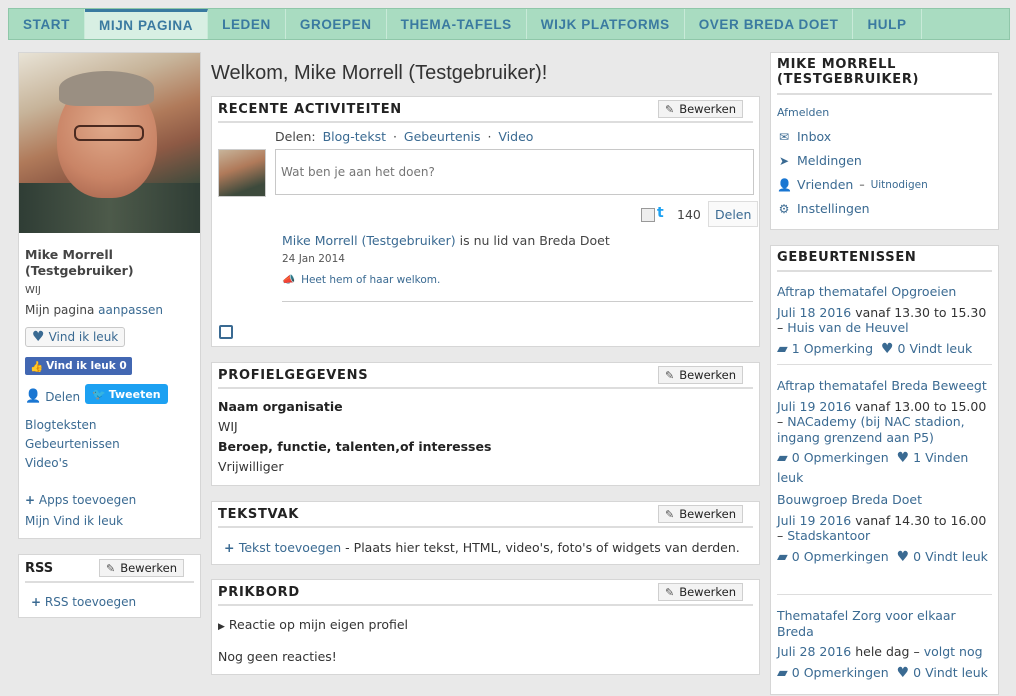 This screenshot has height=696, width=1016. What do you see at coordinates (371, 279) in the screenshot?
I see `welcome-link-label: Heet hem of haar welkom.` at bounding box center [371, 279].